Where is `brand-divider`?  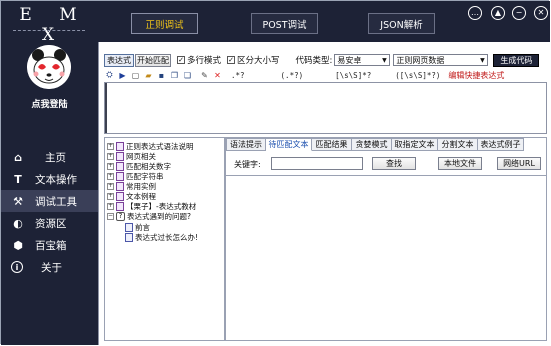 brand-divider is located at coordinates (49, 30).